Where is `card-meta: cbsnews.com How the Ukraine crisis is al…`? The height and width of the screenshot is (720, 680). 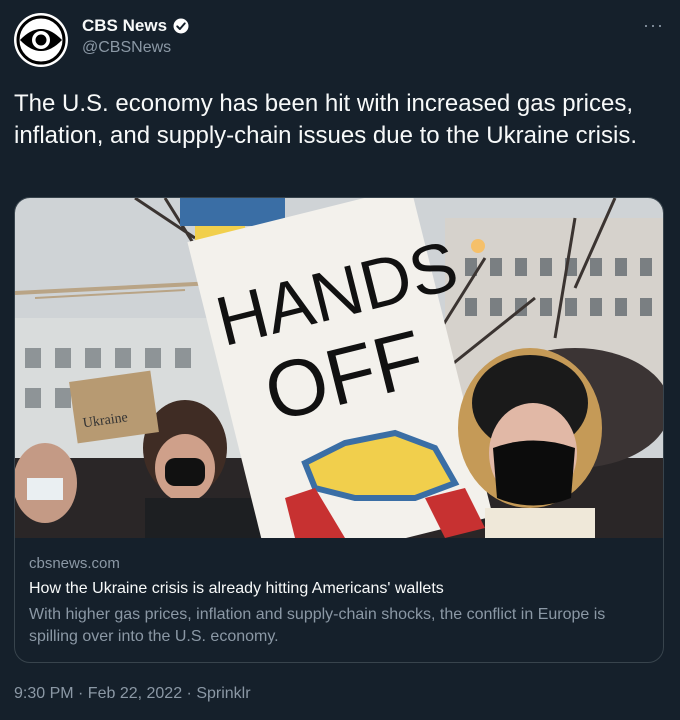 card-meta: cbsnews.com How the Ukraine crisis is al… is located at coordinates (339, 601).